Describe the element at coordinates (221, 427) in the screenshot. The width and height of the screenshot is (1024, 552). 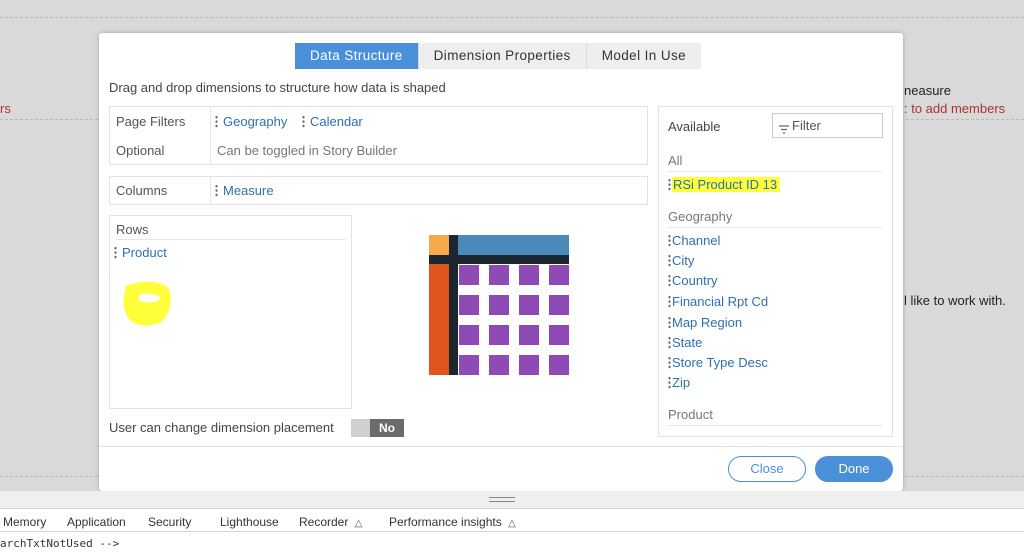
I see `dimension-placement-label: User can change dimension placement` at that location.